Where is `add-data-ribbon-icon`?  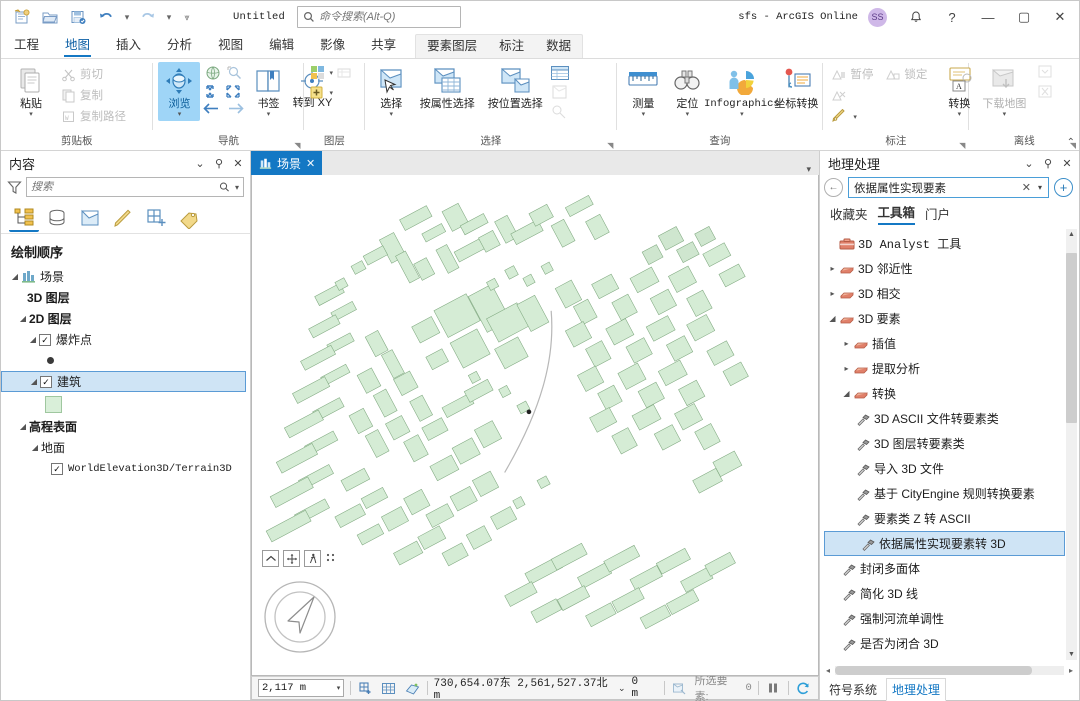
add-data-ribbon-icon is located at coordinates (317, 72).